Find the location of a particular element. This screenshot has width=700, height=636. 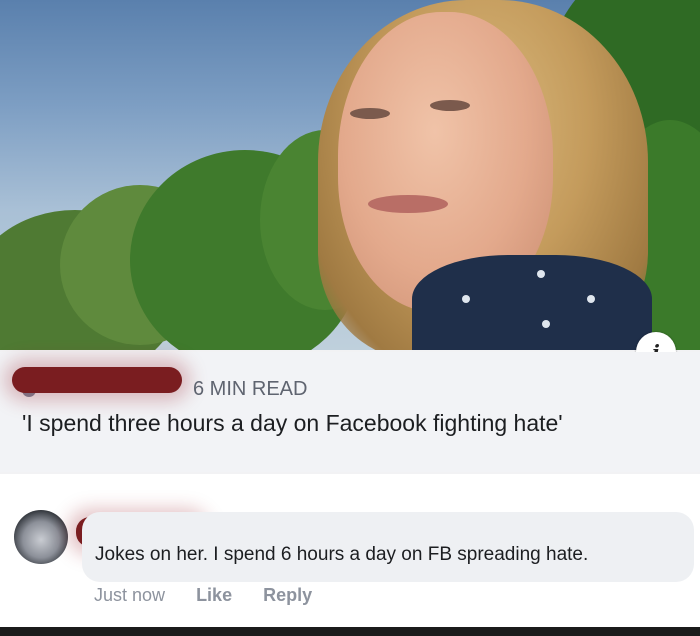

like-button: Like is located at coordinates (214, 595).